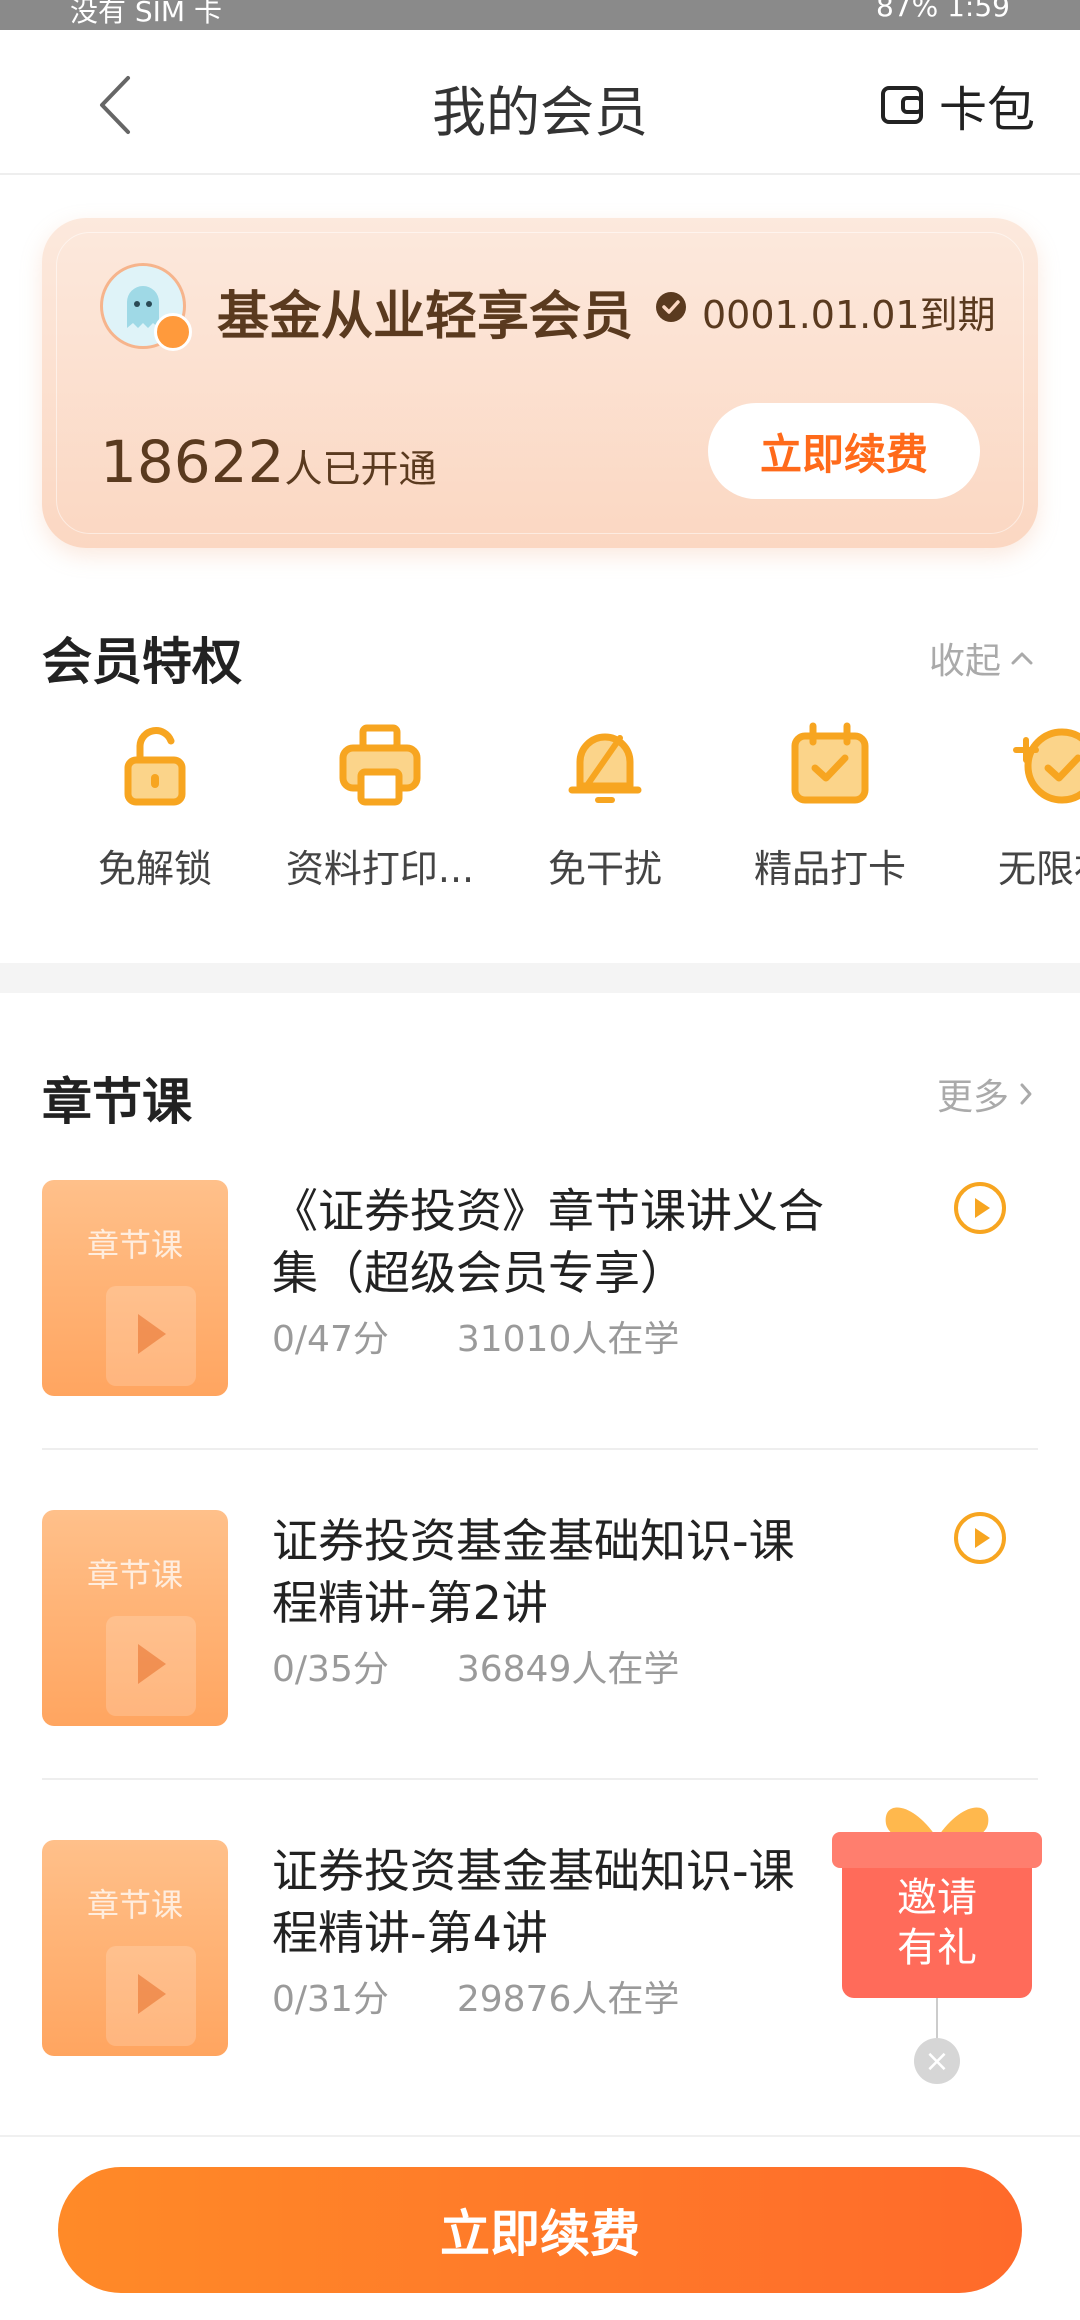 The image size is (1080, 2320). What do you see at coordinates (986, 110) in the screenshot?
I see `wallet-label: 卡包` at bounding box center [986, 110].